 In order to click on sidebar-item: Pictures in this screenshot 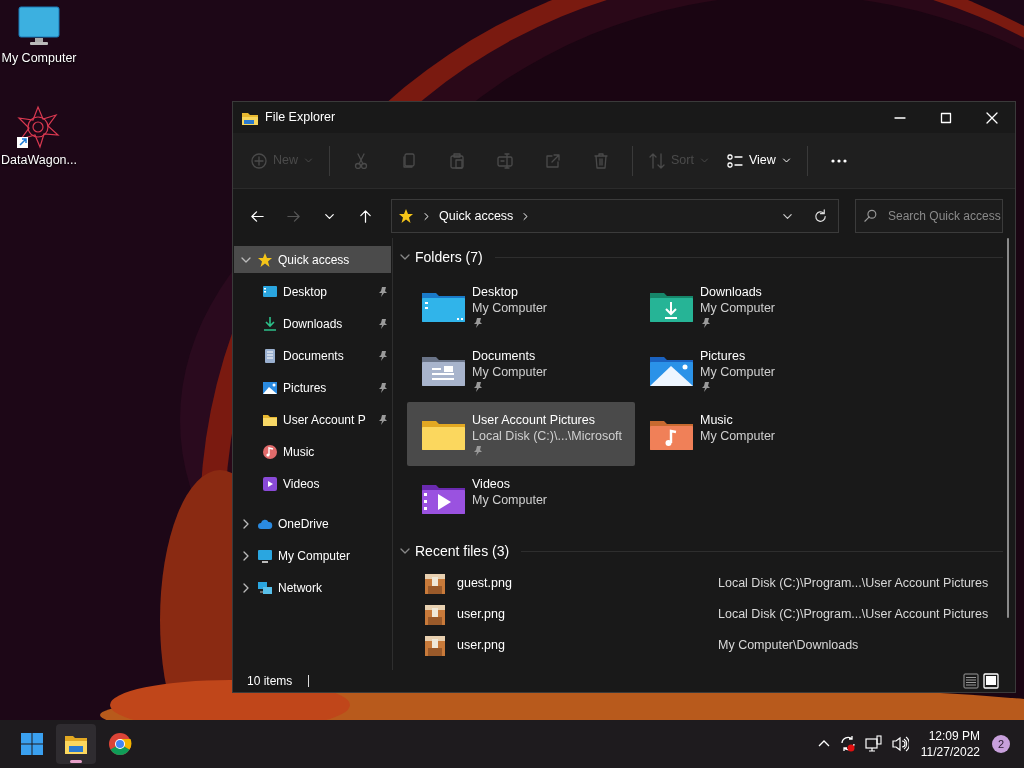, I will do `click(312, 387)`.